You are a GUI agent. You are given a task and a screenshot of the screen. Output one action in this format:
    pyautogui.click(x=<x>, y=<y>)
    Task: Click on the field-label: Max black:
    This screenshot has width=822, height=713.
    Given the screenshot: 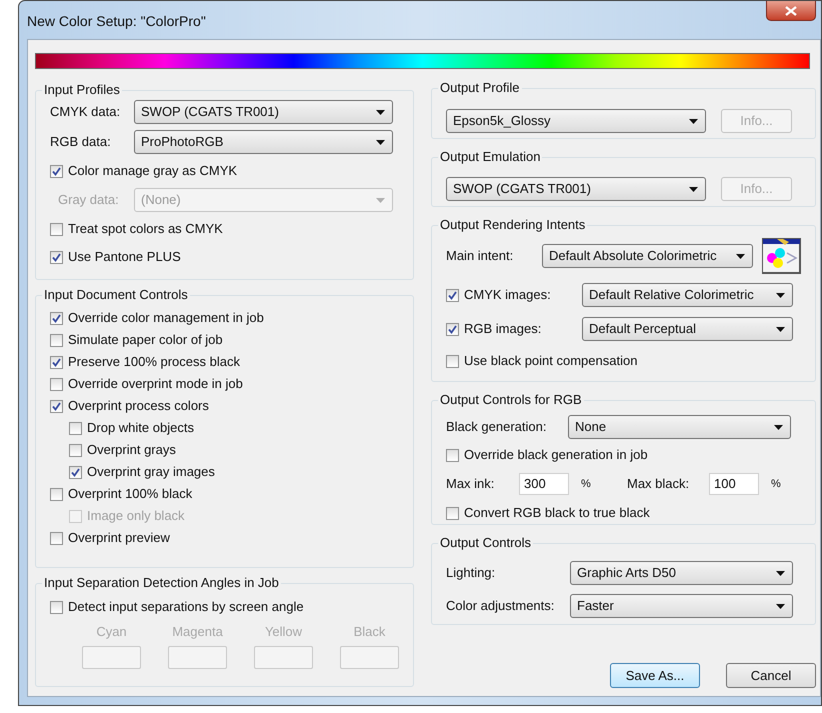 What is the action you would take?
    pyautogui.click(x=658, y=484)
    